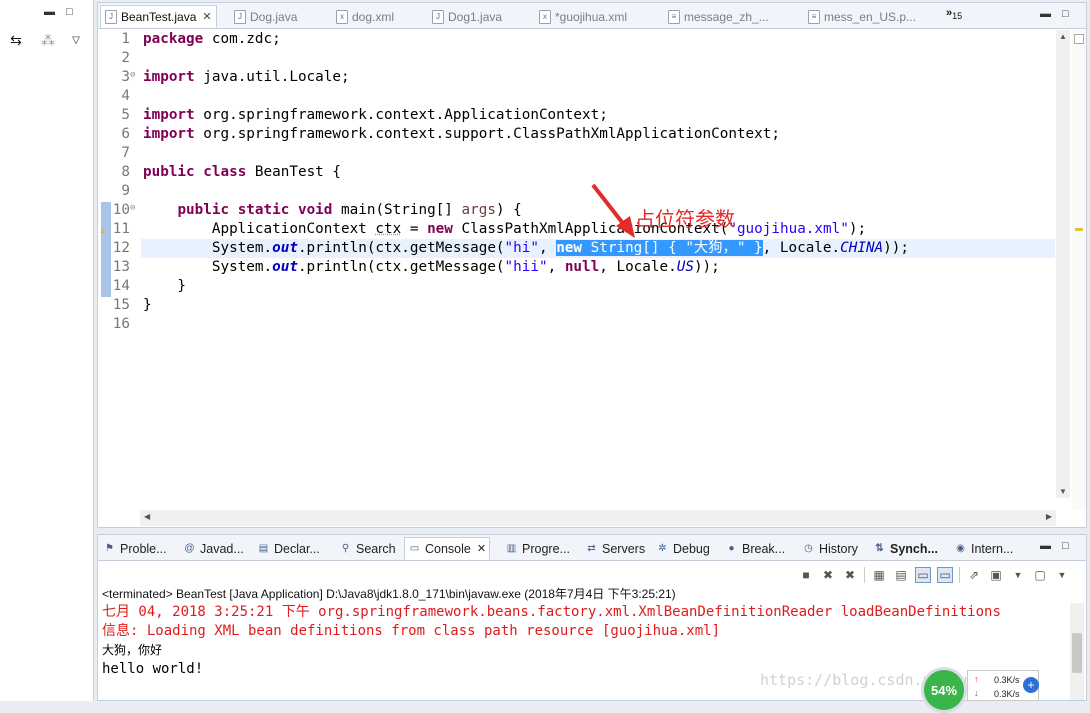  Describe the element at coordinates (901, 575) in the screenshot. I see `scroll-lock-icon: ▤` at that location.